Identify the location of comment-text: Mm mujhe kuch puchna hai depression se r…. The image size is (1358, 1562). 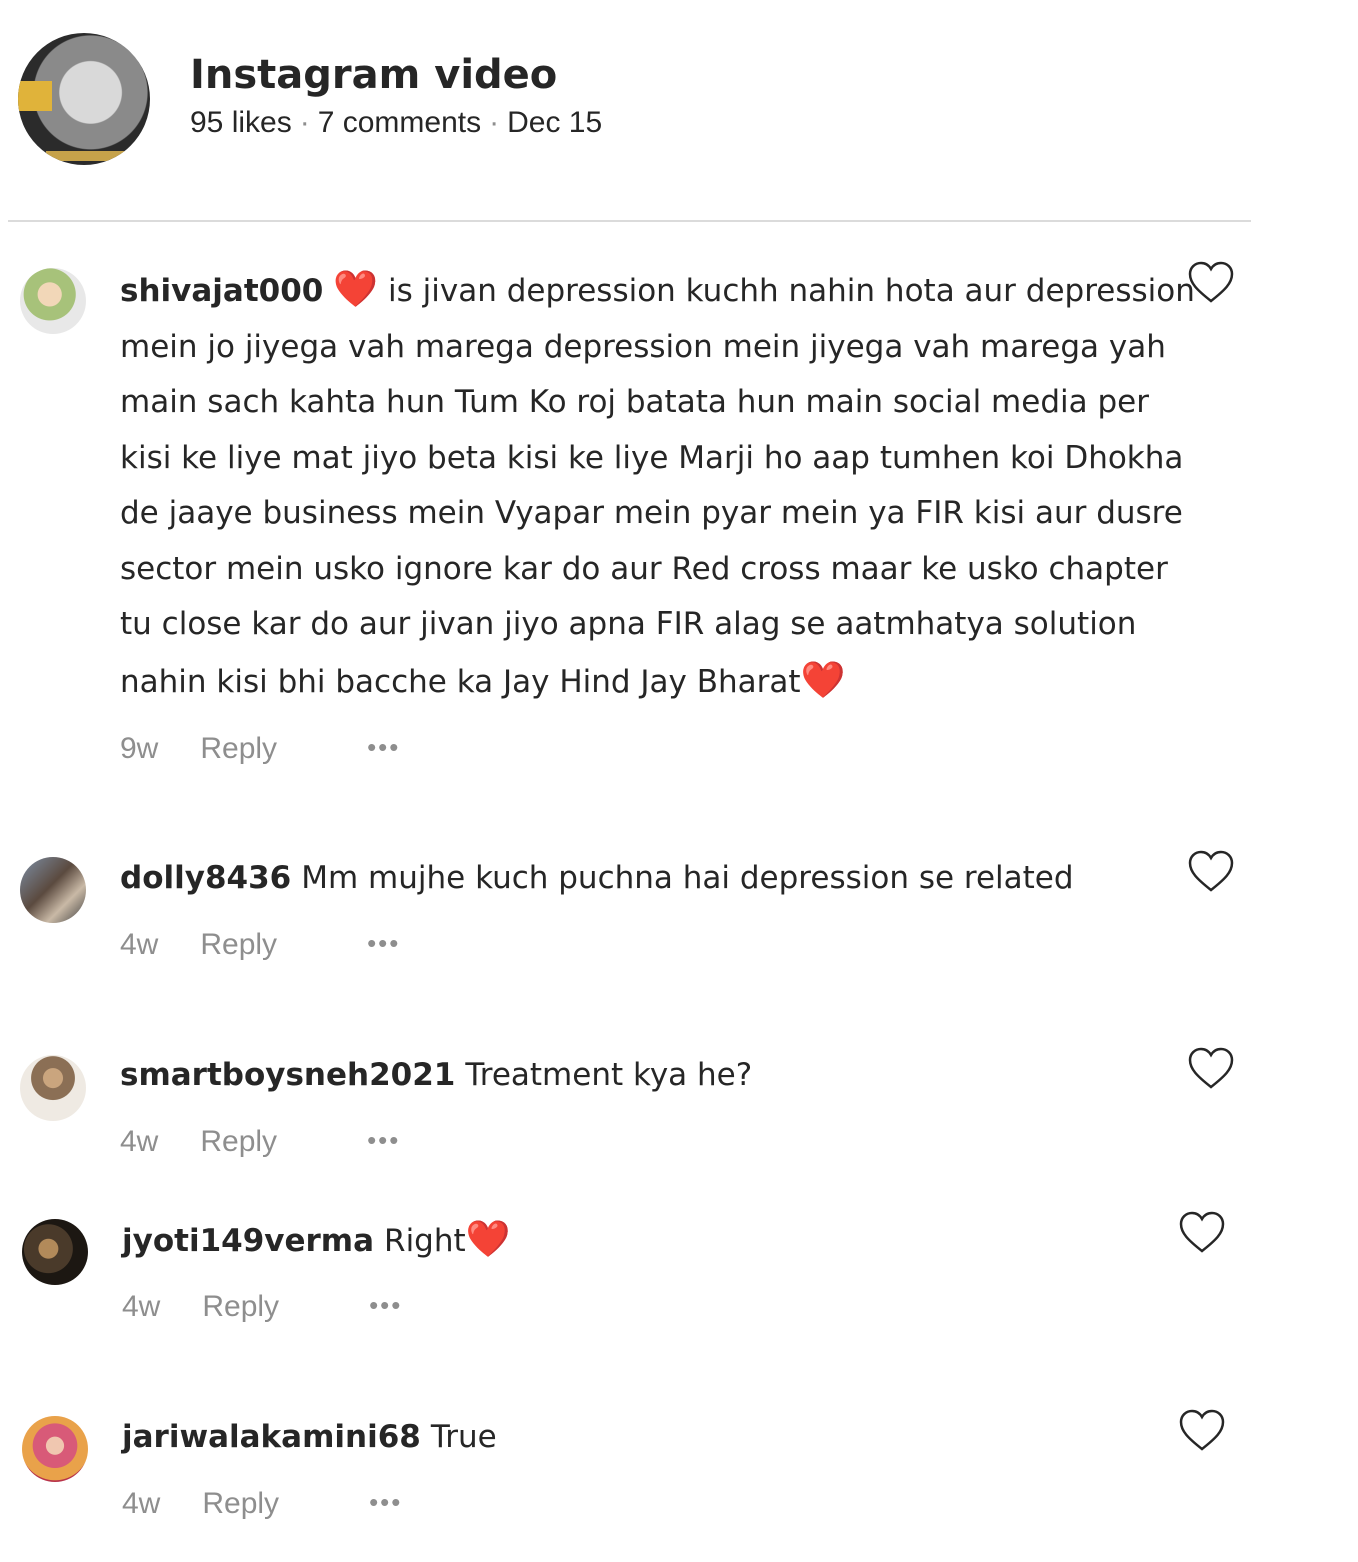
(687, 878).